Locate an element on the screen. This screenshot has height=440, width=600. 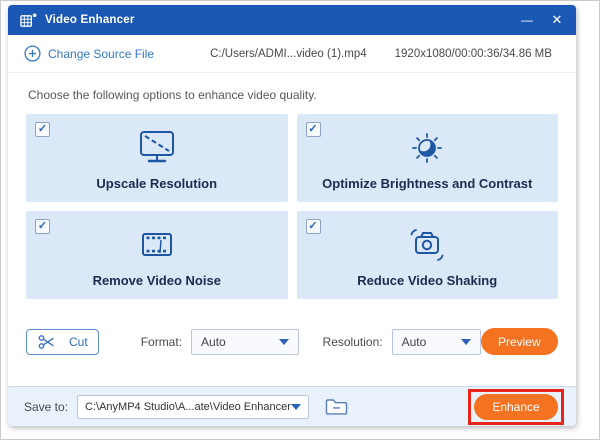
resolution-value: Auto is located at coordinates (414, 341).